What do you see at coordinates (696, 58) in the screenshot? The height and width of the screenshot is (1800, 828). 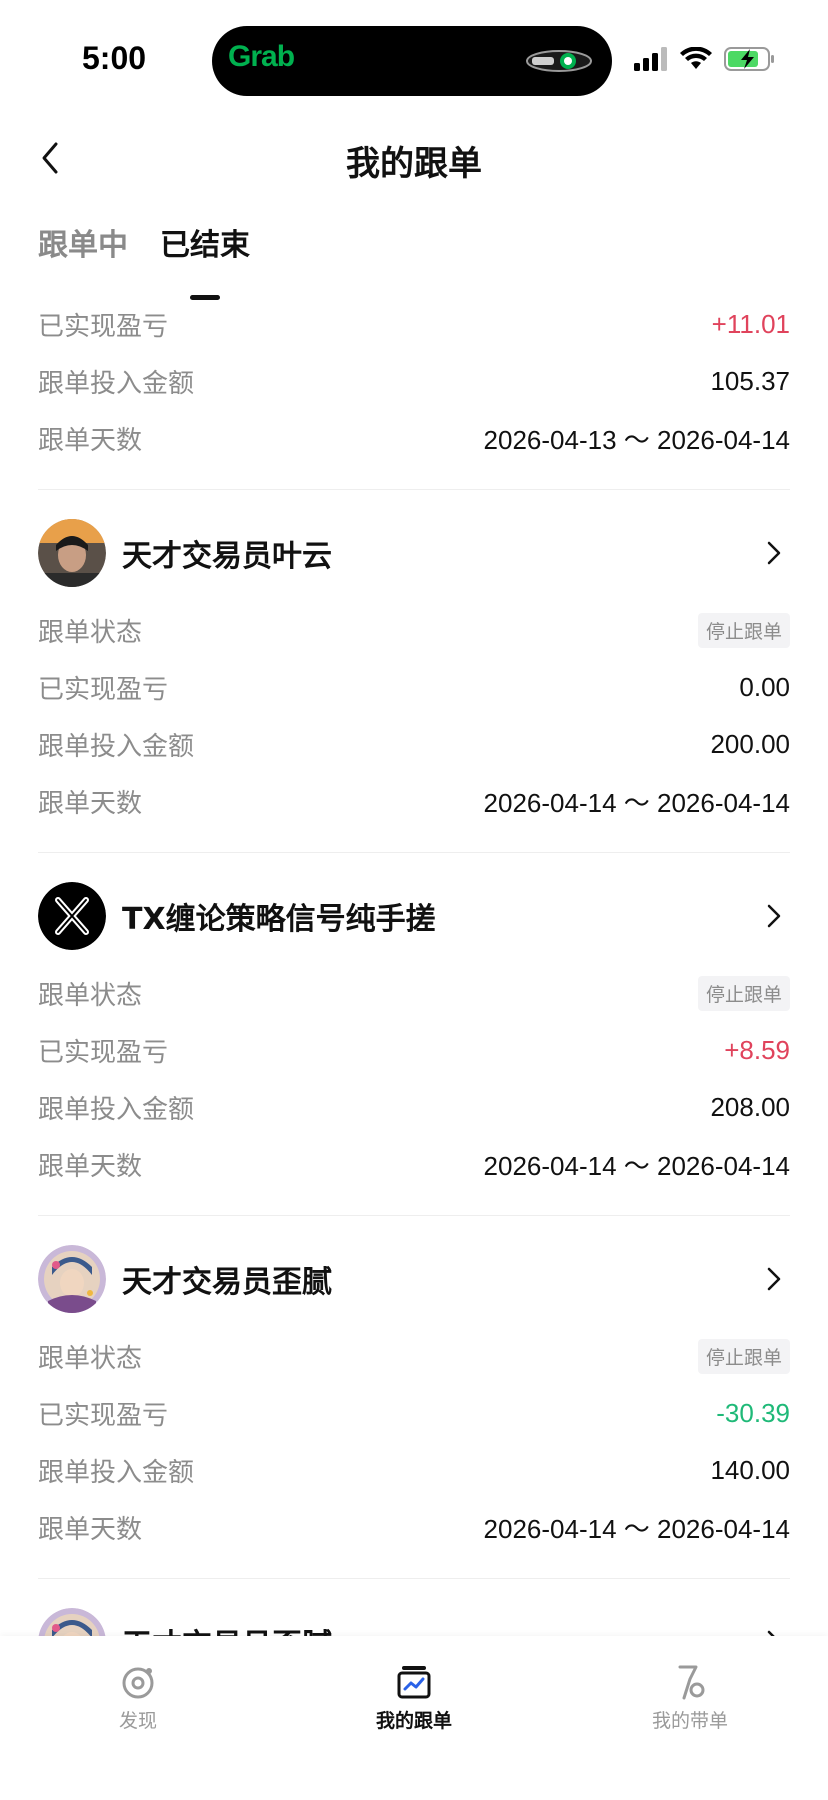 I see `wifi-icon` at bounding box center [696, 58].